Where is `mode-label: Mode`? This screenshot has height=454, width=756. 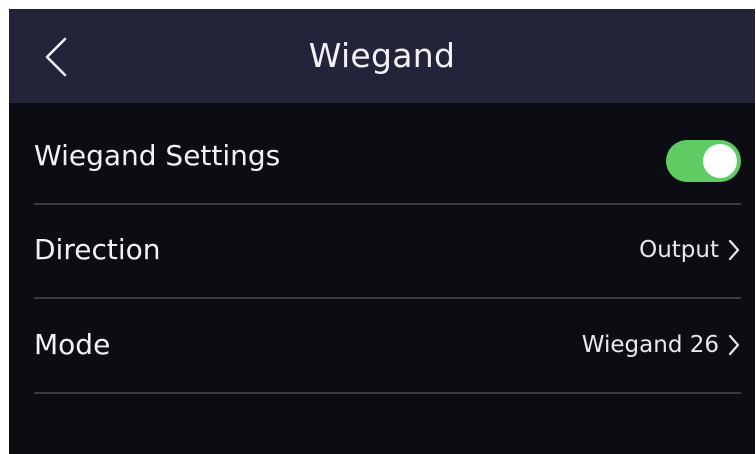
mode-label: Mode is located at coordinates (72, 344).